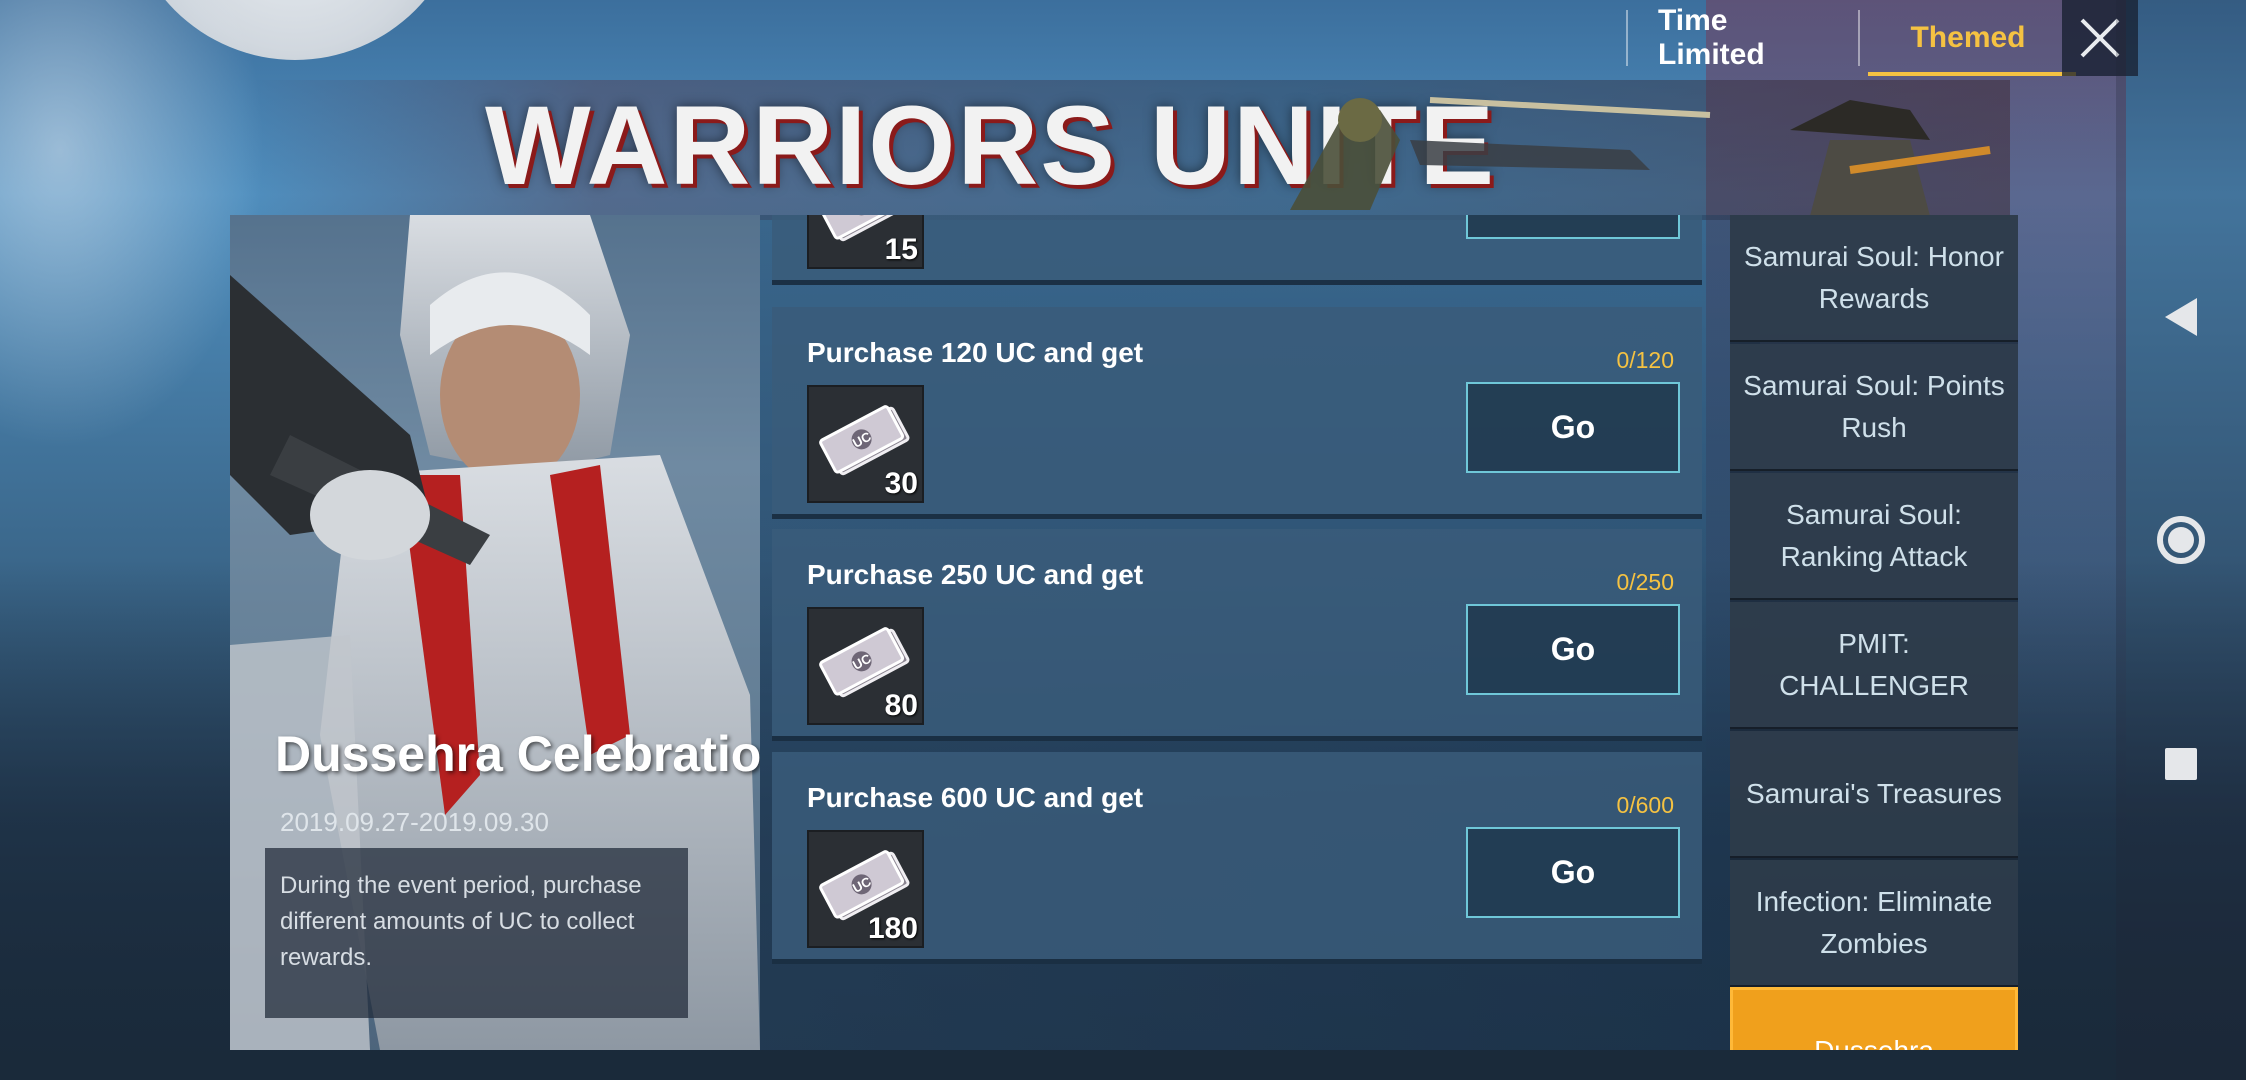  Describe the element at coordinates (1874, 278) in the screenshot. I see `side-item-honor-rewards: Samurai Soul: Honor Rewards` at that location.